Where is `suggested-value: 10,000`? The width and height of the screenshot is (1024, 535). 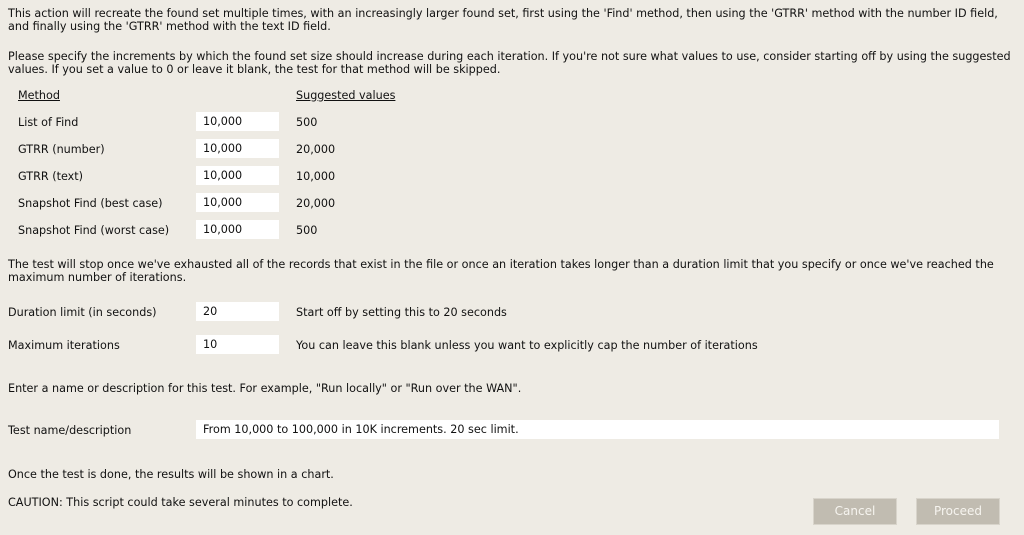 suggested-value: 10,000 is located at coordinates (316, 176).